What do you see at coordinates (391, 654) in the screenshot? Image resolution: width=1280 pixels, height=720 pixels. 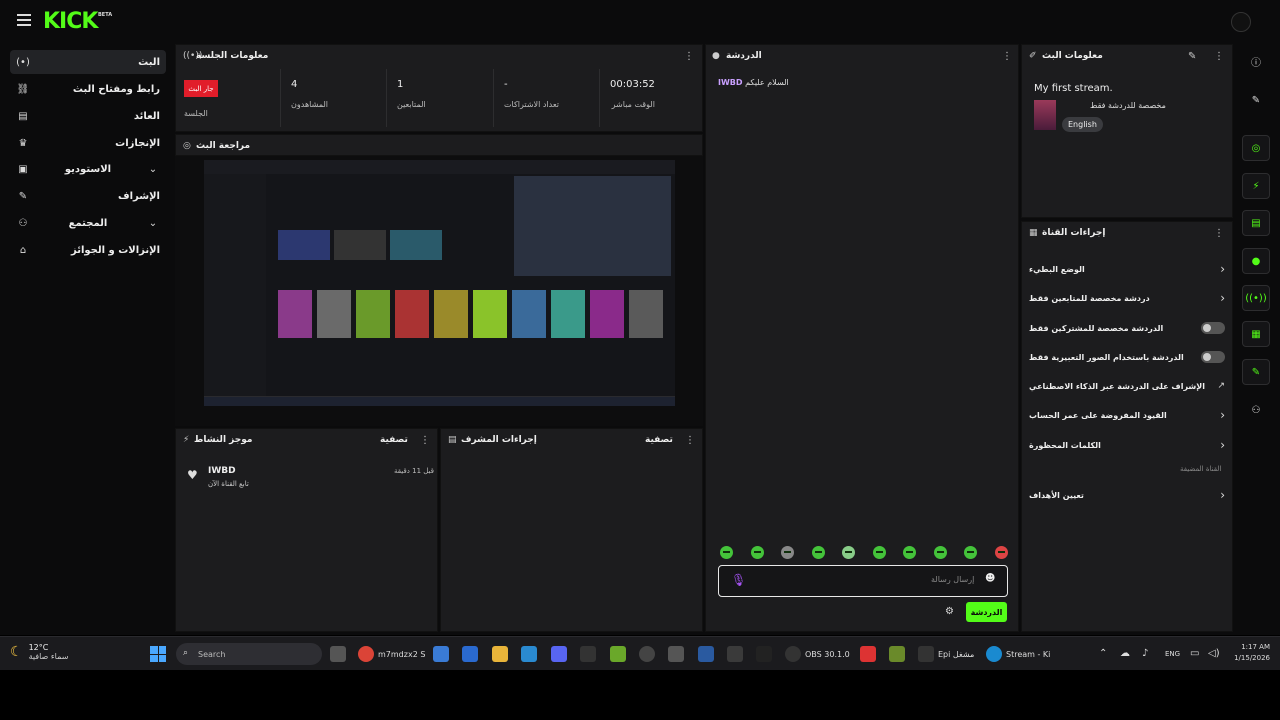 I see `taskbar-app-chrome: m7mdzx2 S` at bounding box center [391, 654].